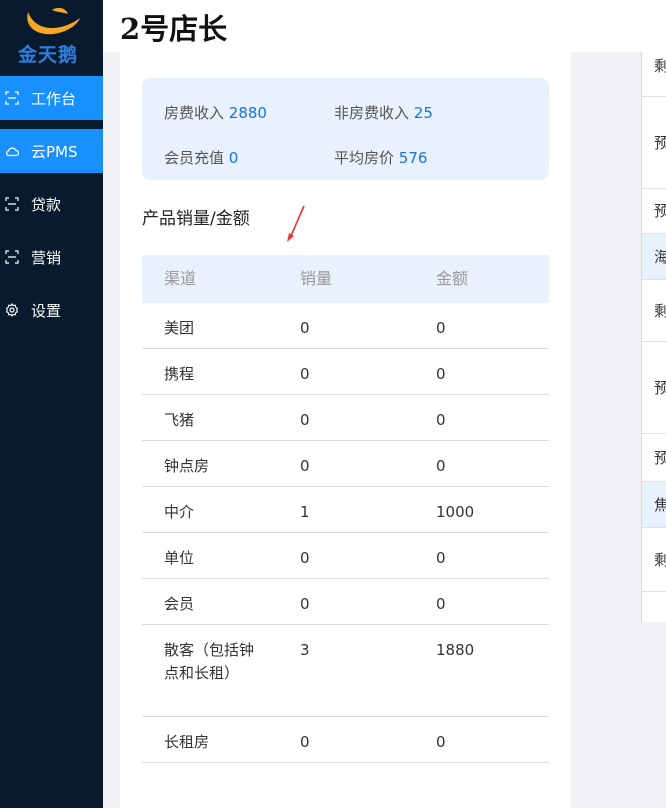 The height and width of the screenshot is (808, 666). What do you see at coordinates (174, 29) in the screenshot?
I see `page-title: 2号店长` at bounding box center [174, 29].